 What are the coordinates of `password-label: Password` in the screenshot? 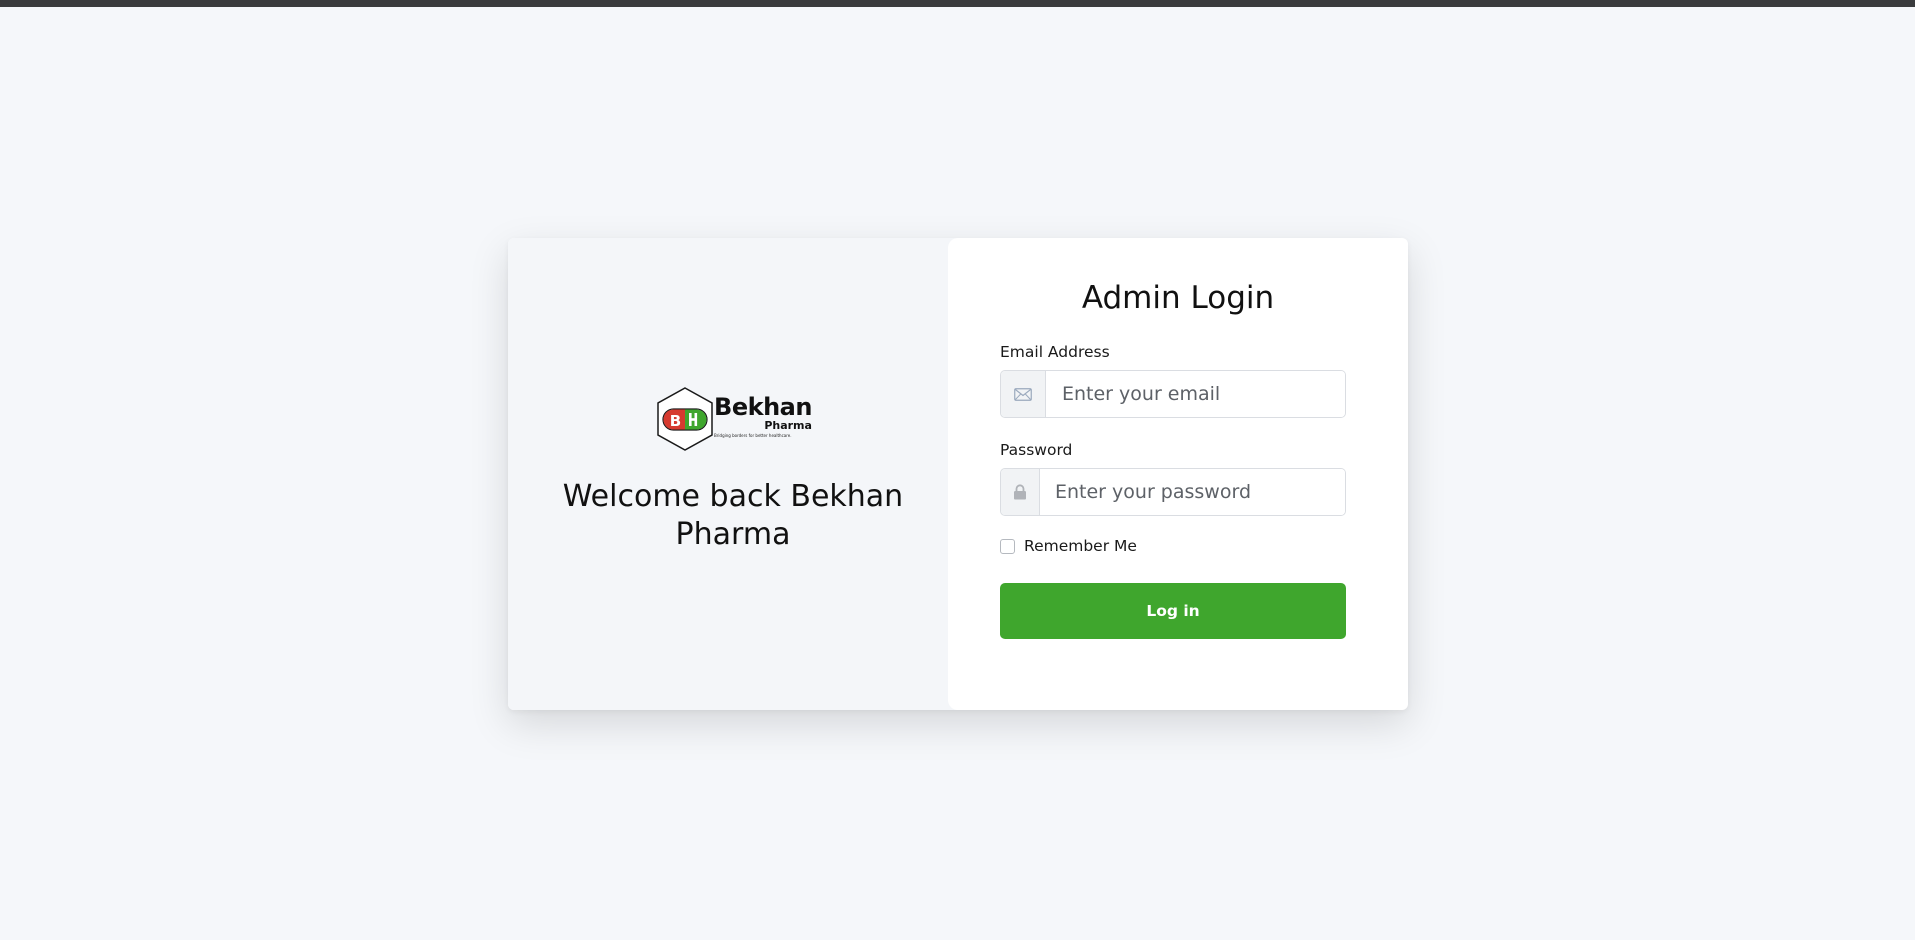 It's located at (1036, 450).